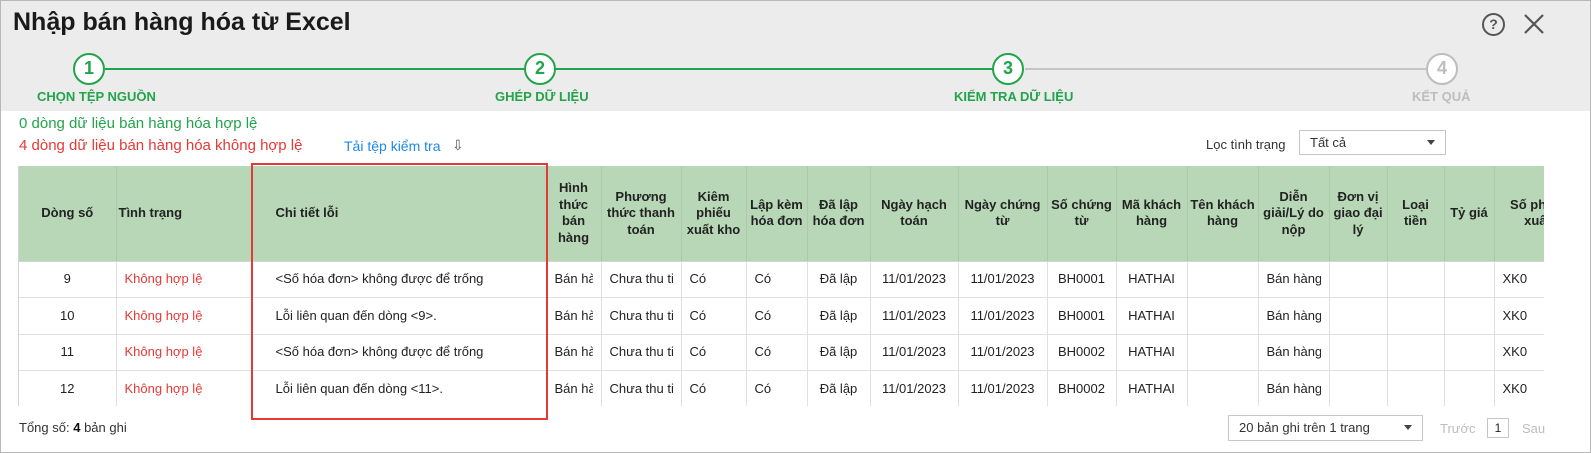  I want to click on voucher-date-cell: 11/01/2023, so click(1003, 352).